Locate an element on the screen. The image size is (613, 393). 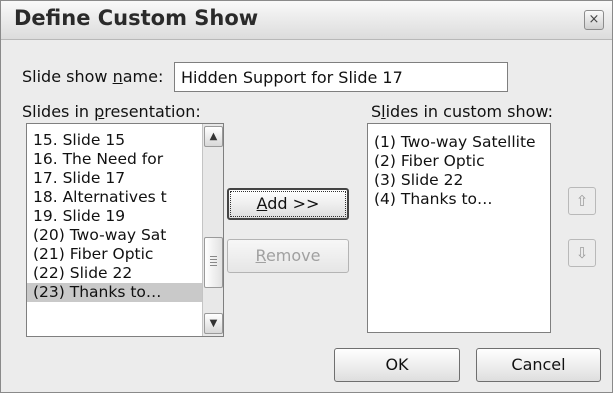
scroll-down-button: ▼ is located at coordinates (213, 323).